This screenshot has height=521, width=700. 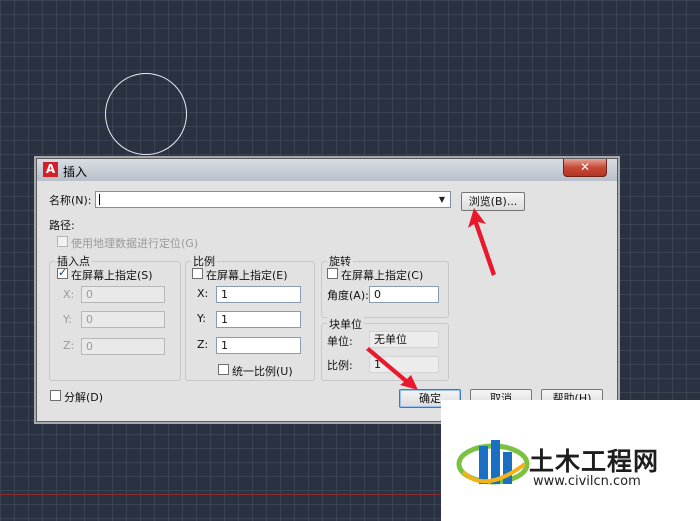 What do you see at coordinates (69, 294) in the screenshot?
I see `insertion-x-label: X:` at bounding box center [69, 294].